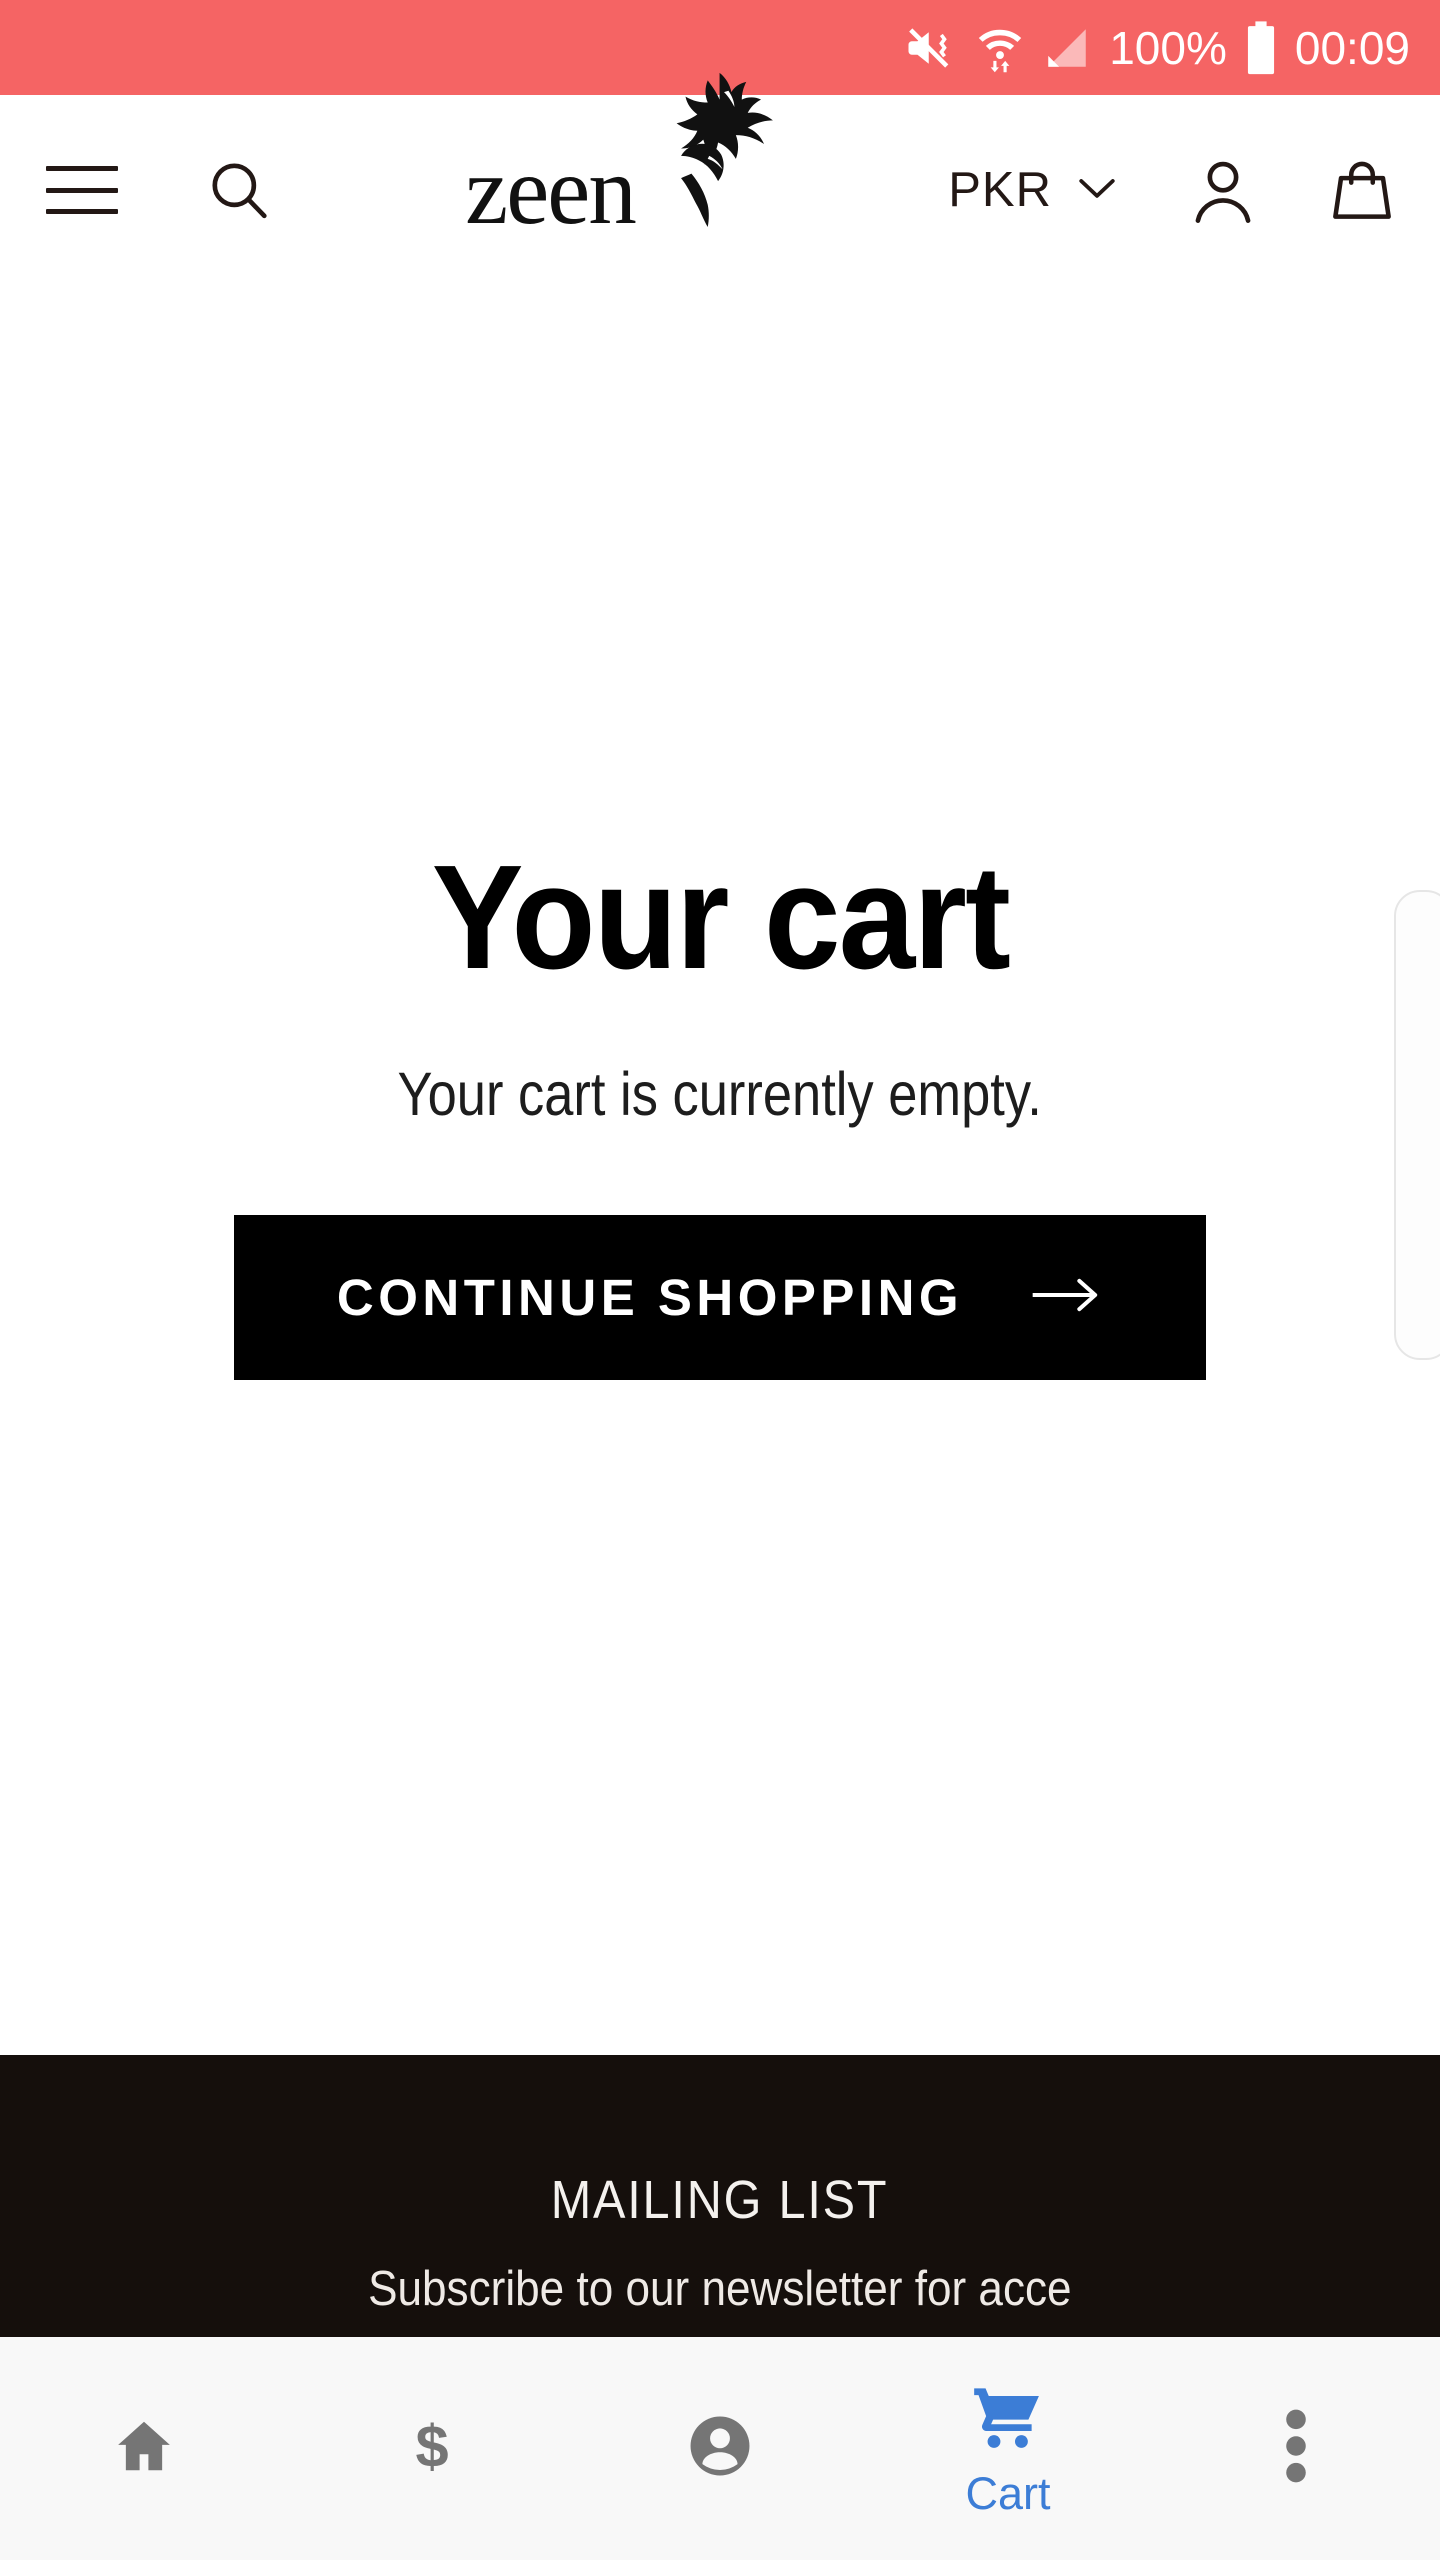 The image size is (1440, 2560). I want to click on shopping-bag-icon, so click(1362, 190).